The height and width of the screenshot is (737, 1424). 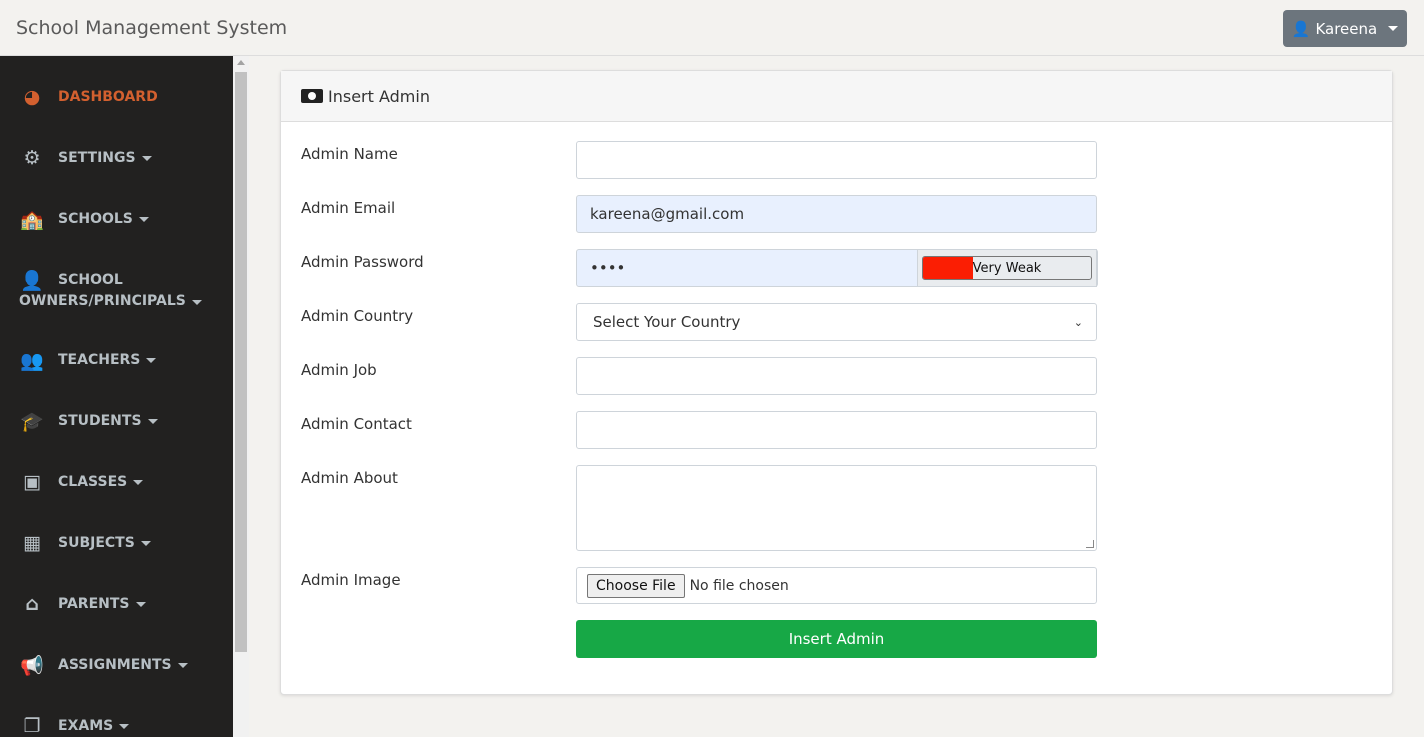 I want to click on sidebar-item-exams: ❐ EXAMS, so click(x=74, y=726).